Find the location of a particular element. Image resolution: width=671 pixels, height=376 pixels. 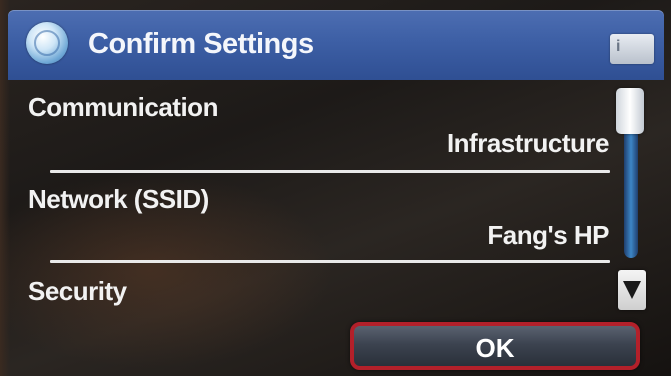

setting-label-network-ssid: Network (SSID) is located at coordinates (118, 199).